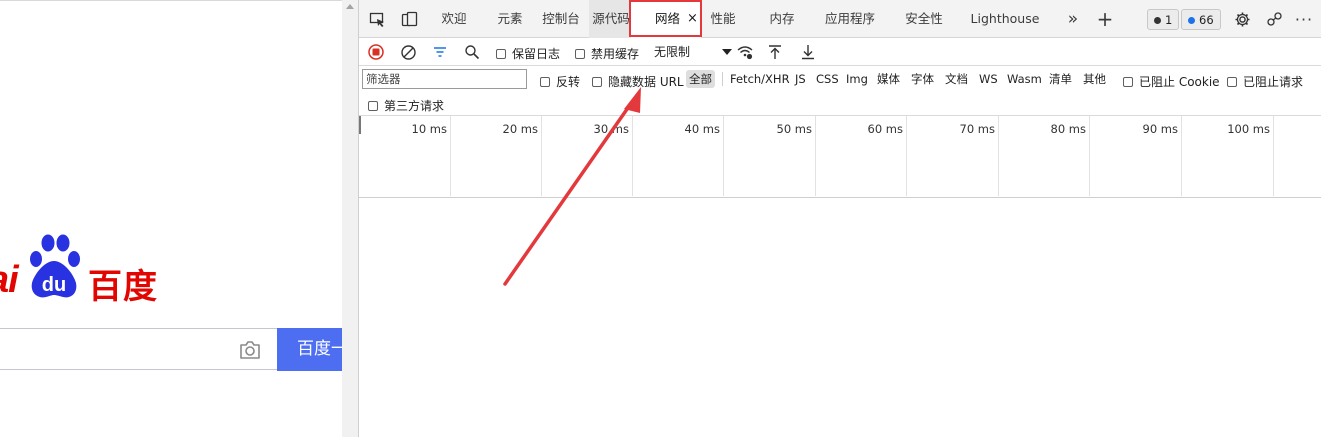  What do you see at coordinates (1073, 19) in the screenshot?
I see `more-tabs-icon: »` at bounding box center [1073, 19].